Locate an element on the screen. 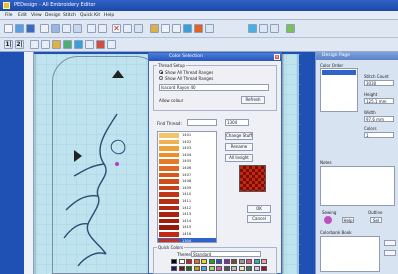 This screenshot has width=398, height=274. menu-edit: Edit is located at coordinates (22, 15).